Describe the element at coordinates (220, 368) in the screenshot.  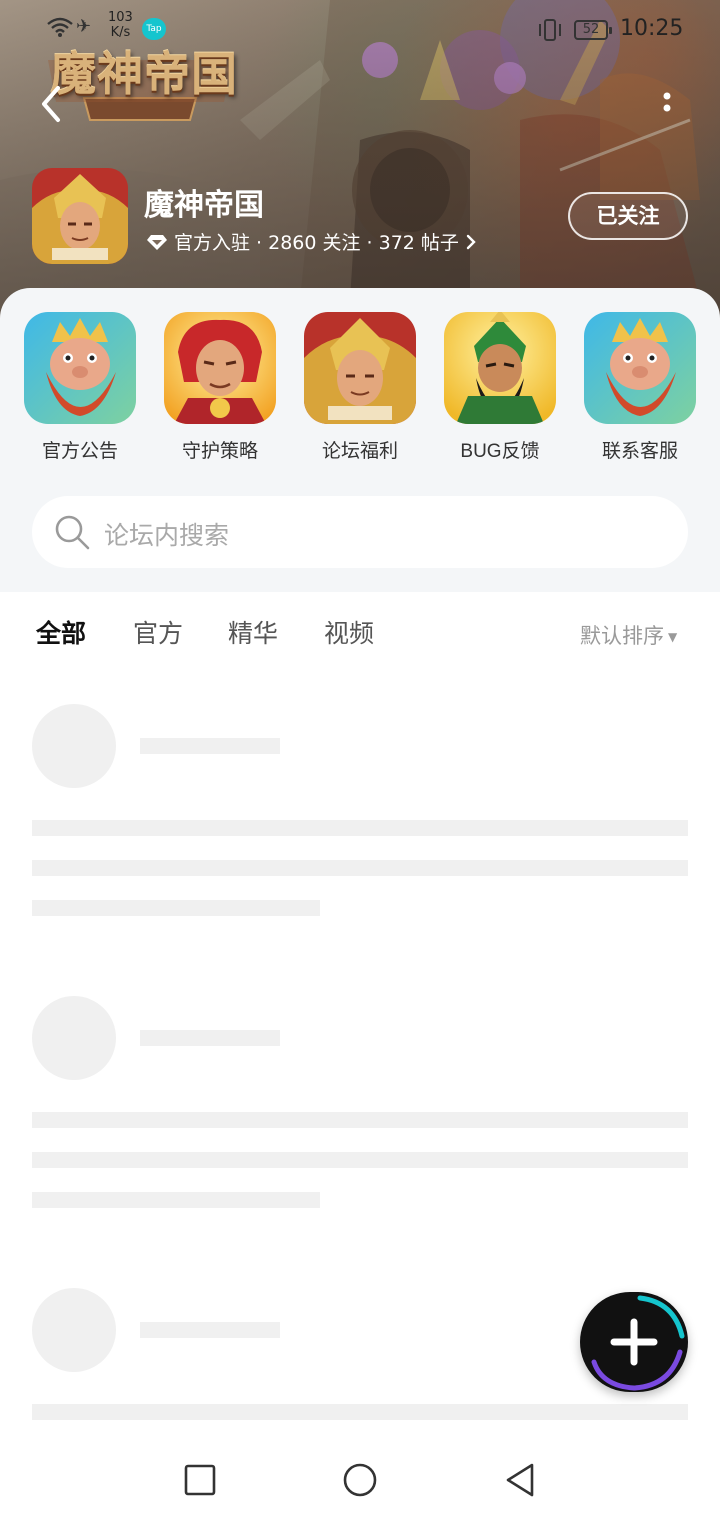
I see `red-haired-warrior-icon` at that location.